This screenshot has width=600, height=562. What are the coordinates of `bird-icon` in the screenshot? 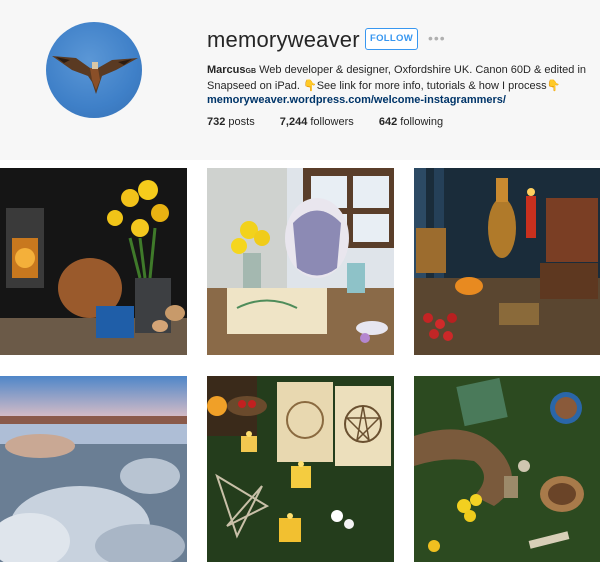 It's located at (95, 75).